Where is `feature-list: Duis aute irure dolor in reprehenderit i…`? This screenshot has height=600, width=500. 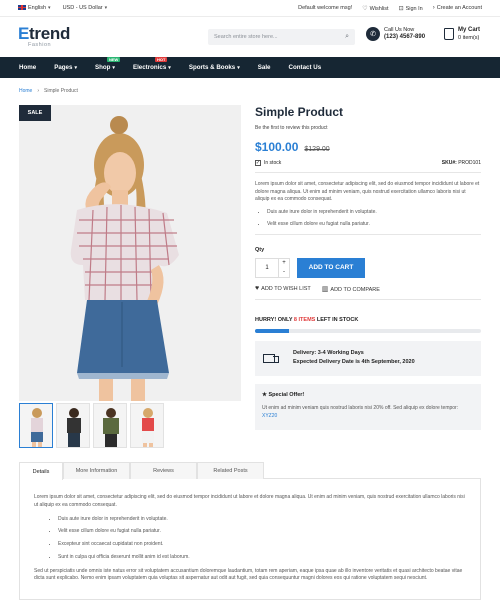 feature-list: Duis aute irure dolor in reprehenderit i… is located at coordinates (368, 218).